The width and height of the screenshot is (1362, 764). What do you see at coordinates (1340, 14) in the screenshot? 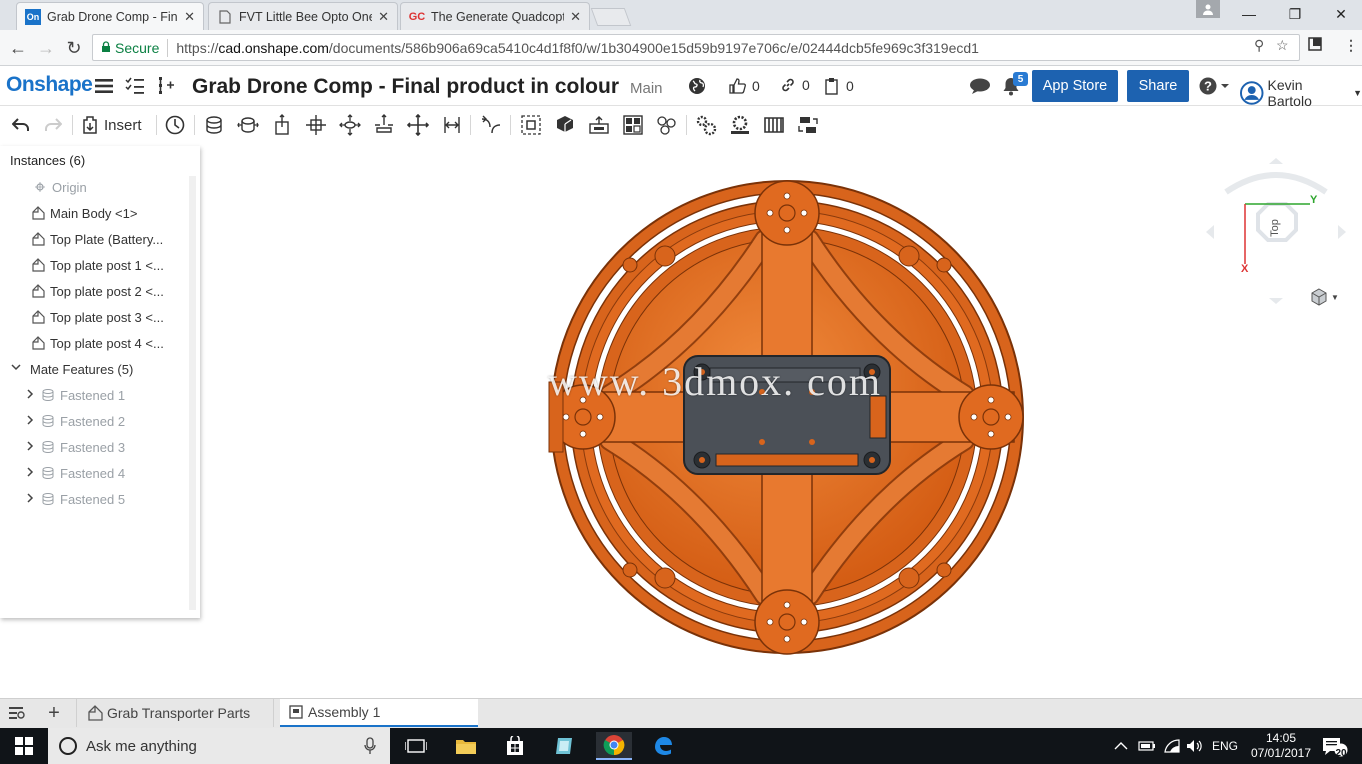
I see `close-window-icon: ✕` at bounding box center [1340, 14].